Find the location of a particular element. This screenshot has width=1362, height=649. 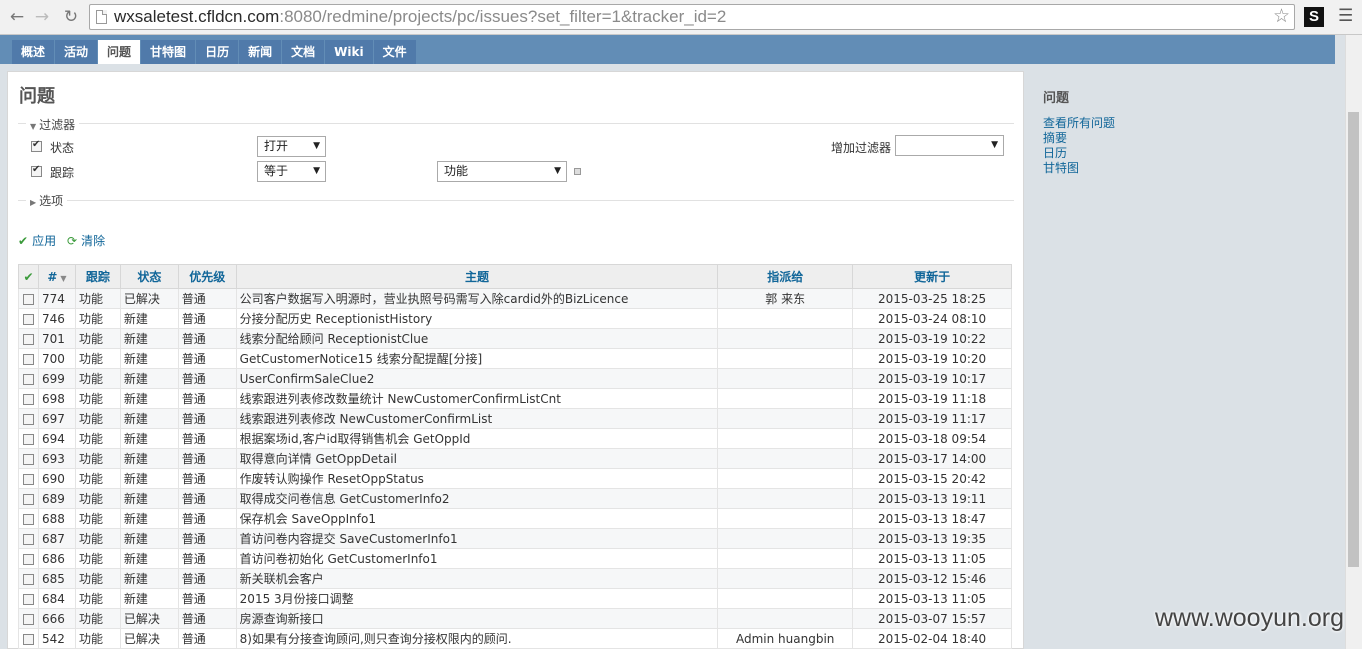

back-arrow-icon: ← is located at coordinates (17, 17).